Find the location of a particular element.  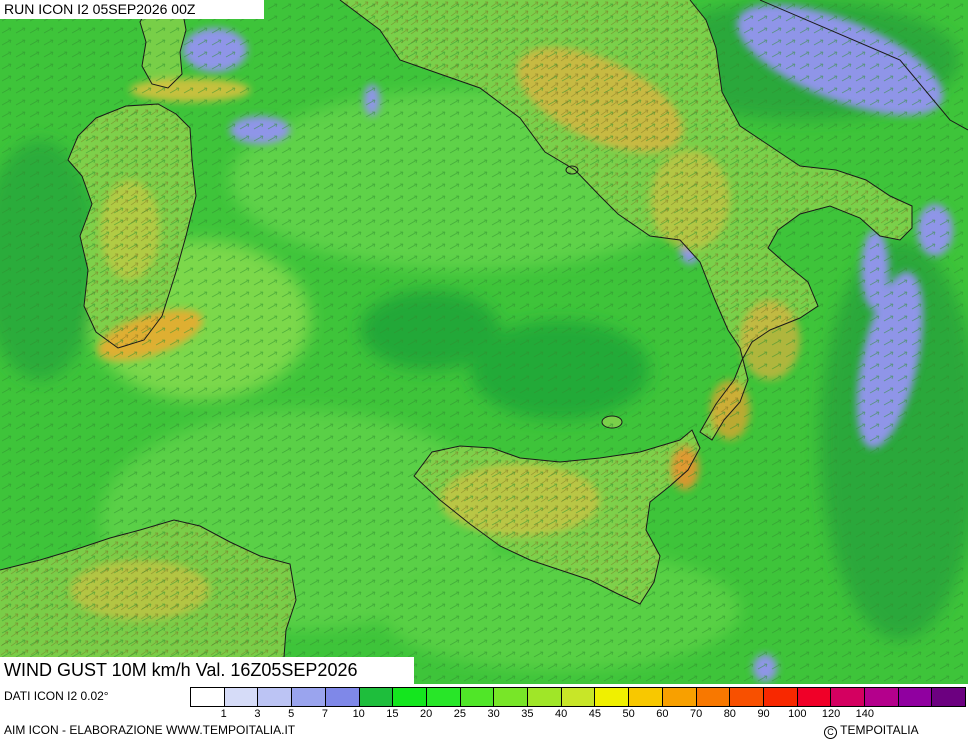

legend-tick-label: 3 is located at coordinates (257, 714).